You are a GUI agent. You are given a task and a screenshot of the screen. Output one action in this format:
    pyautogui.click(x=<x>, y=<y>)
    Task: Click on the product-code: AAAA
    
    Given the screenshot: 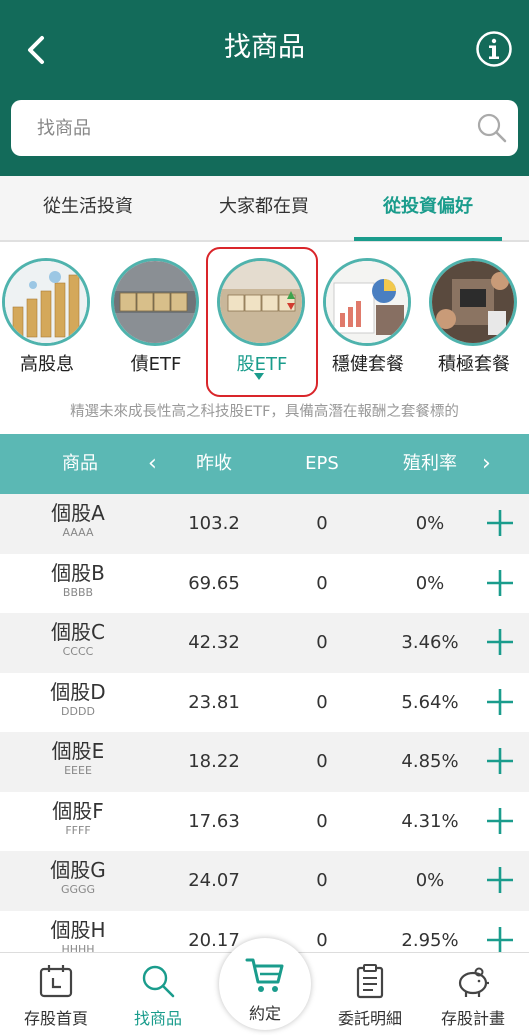 What is the action you would take?
    pyautogui.click(x=78, y=532)
    